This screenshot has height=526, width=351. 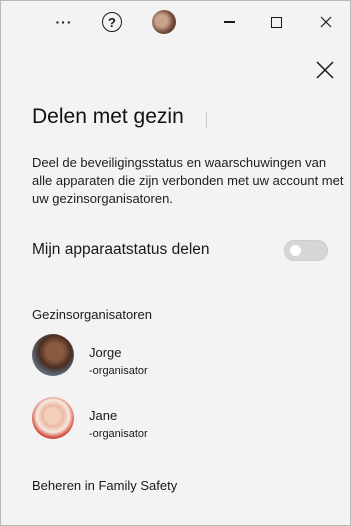 I want to click on share-status-label: Mijn apparaatstatus delen, so click(x=121, y=249).